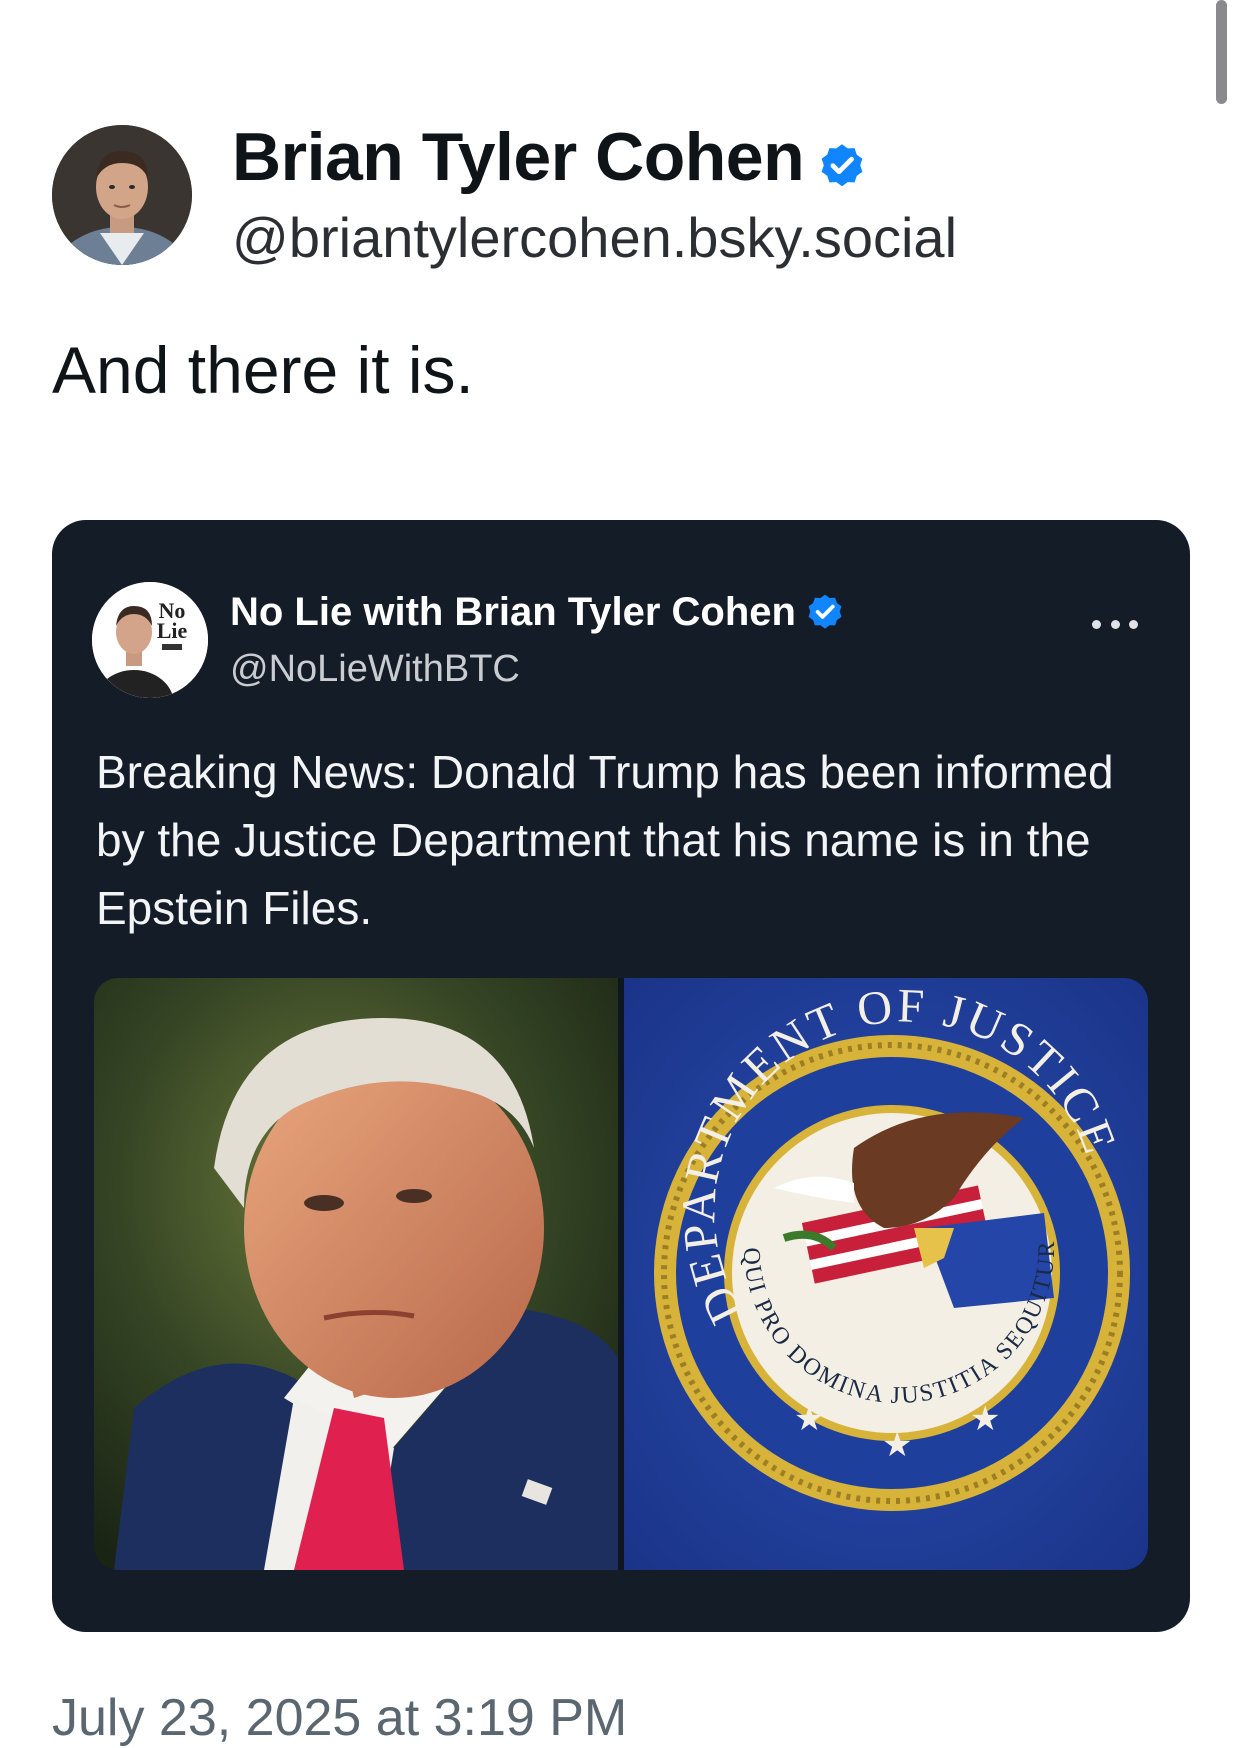 This screenshot has width=1242, height=1748. I want to click on author-name-text: Brian Tyler Cohen, so click(518, 157).